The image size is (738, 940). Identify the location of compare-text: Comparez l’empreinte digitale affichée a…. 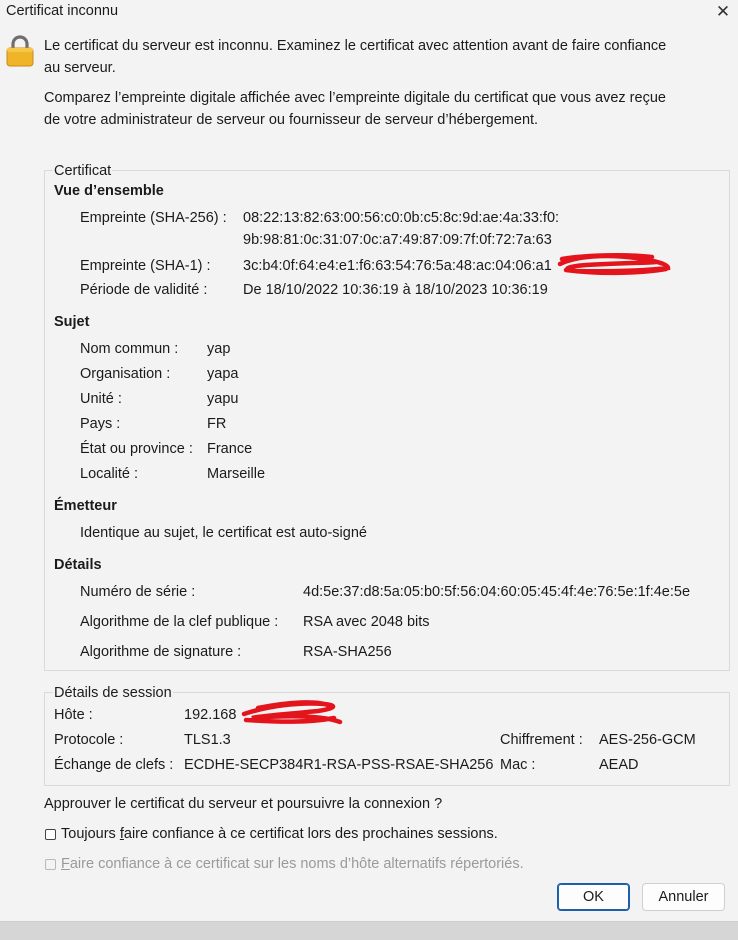
(355, 109).